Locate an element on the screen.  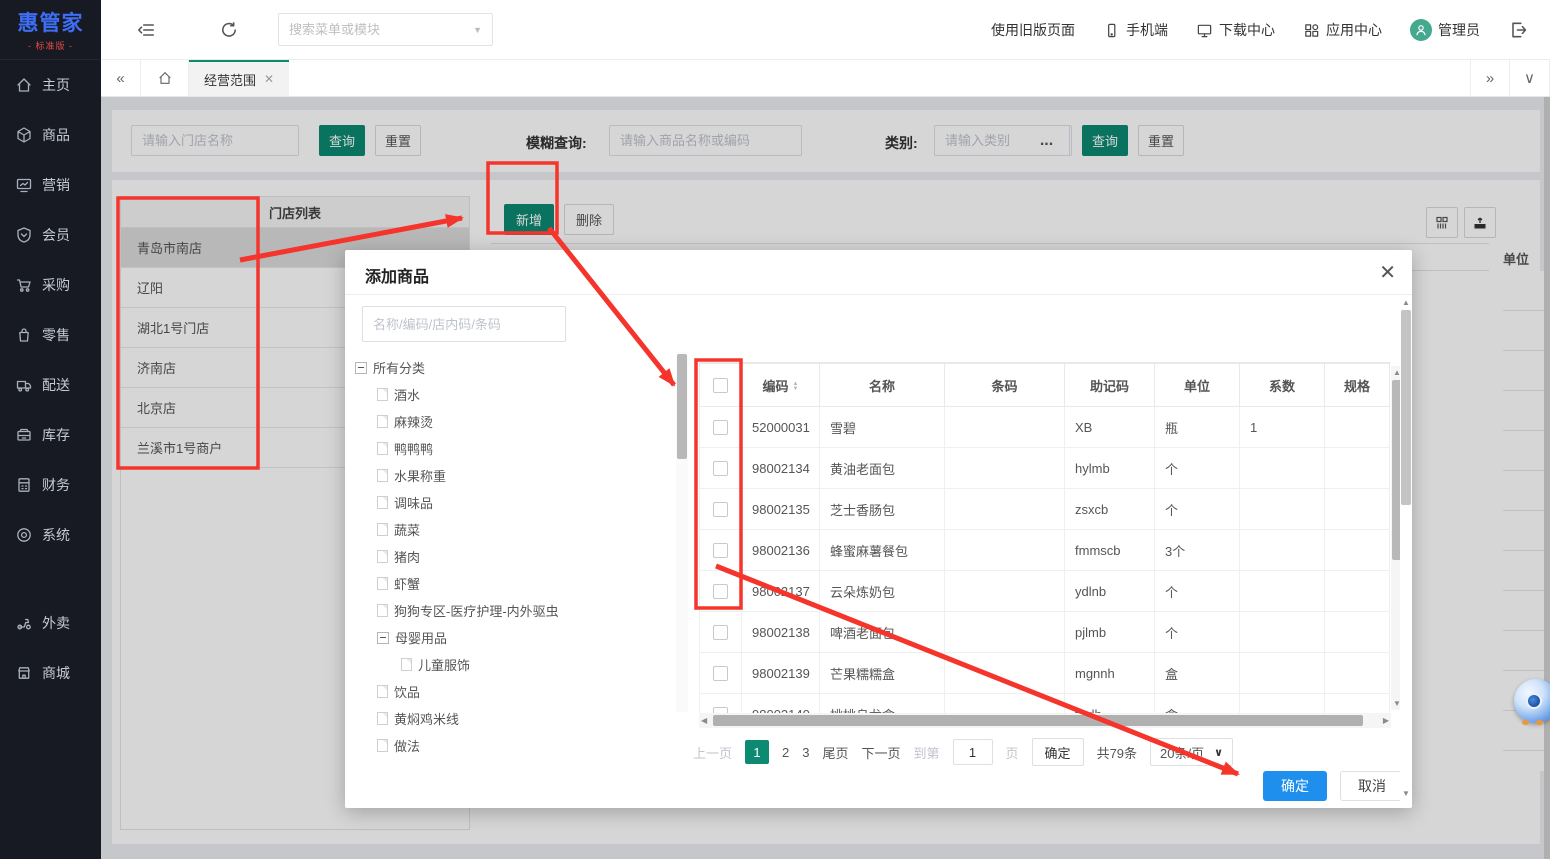
product-row: 98002135 芝士香肠包 zsxcb 个 is located at coordinates (1044, 509).